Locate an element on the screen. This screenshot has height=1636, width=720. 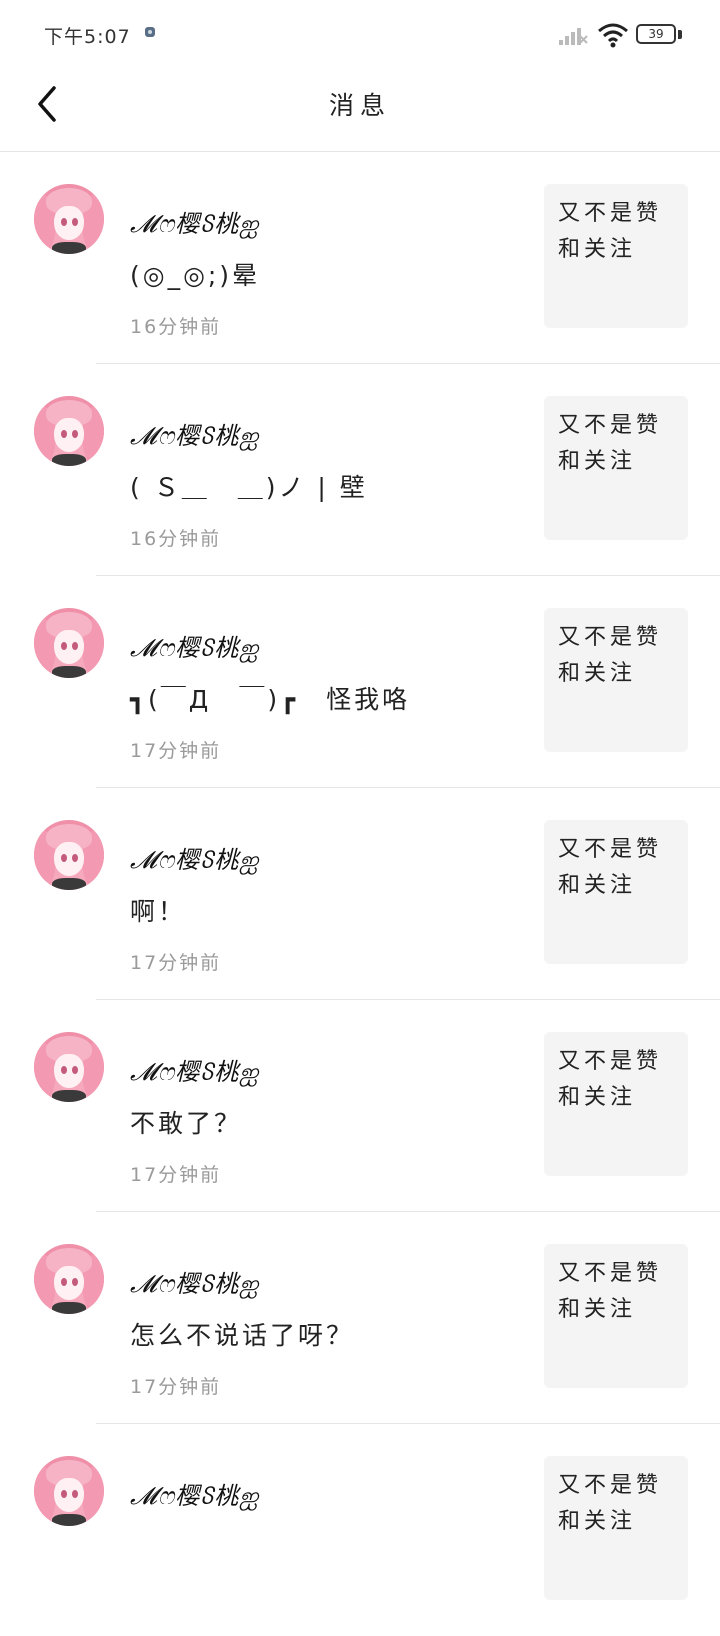
message-text: (◎_◎;)晕 is located at coordinates (195, 275).